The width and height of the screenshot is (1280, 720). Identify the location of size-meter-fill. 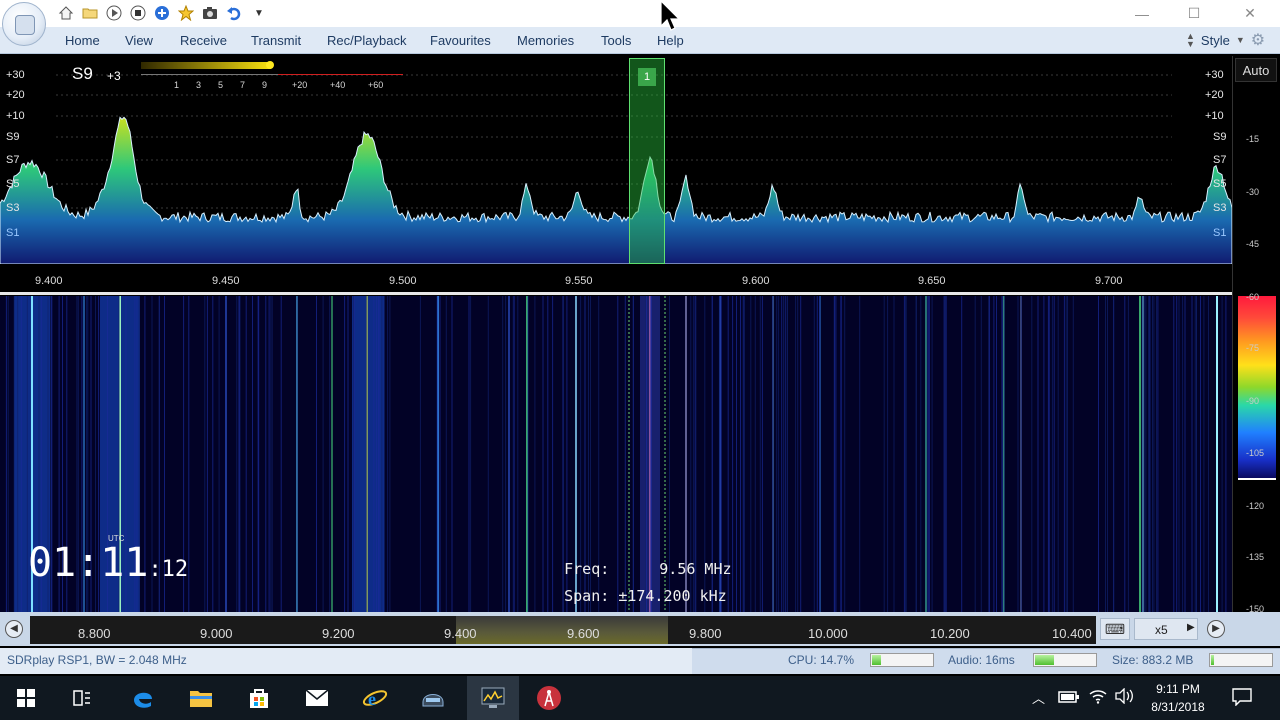
(1213, 660).